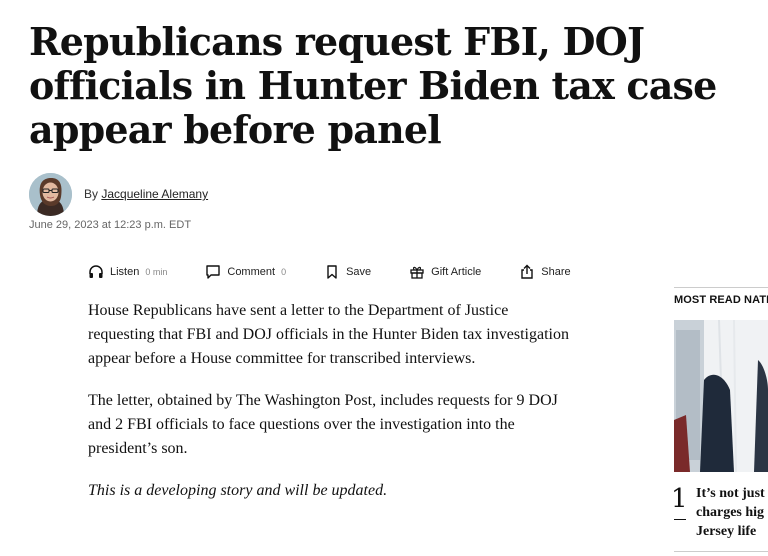 The width and height of the screenshot is (768, 556). Describe the element at coordinates (527, 271) in the screenshot. I see `share-icon` at that location.